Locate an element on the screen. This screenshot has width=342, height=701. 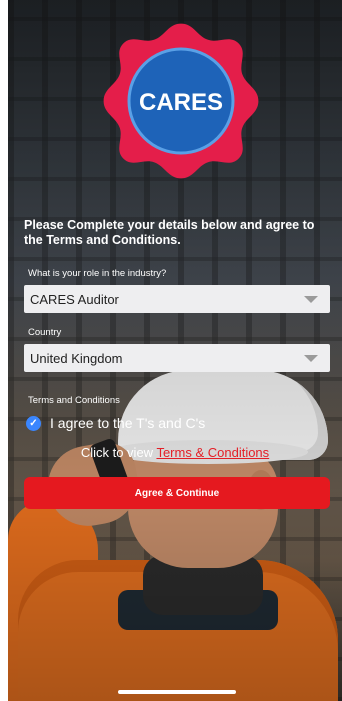
country-label: Country is located at coordinates (45, 332).